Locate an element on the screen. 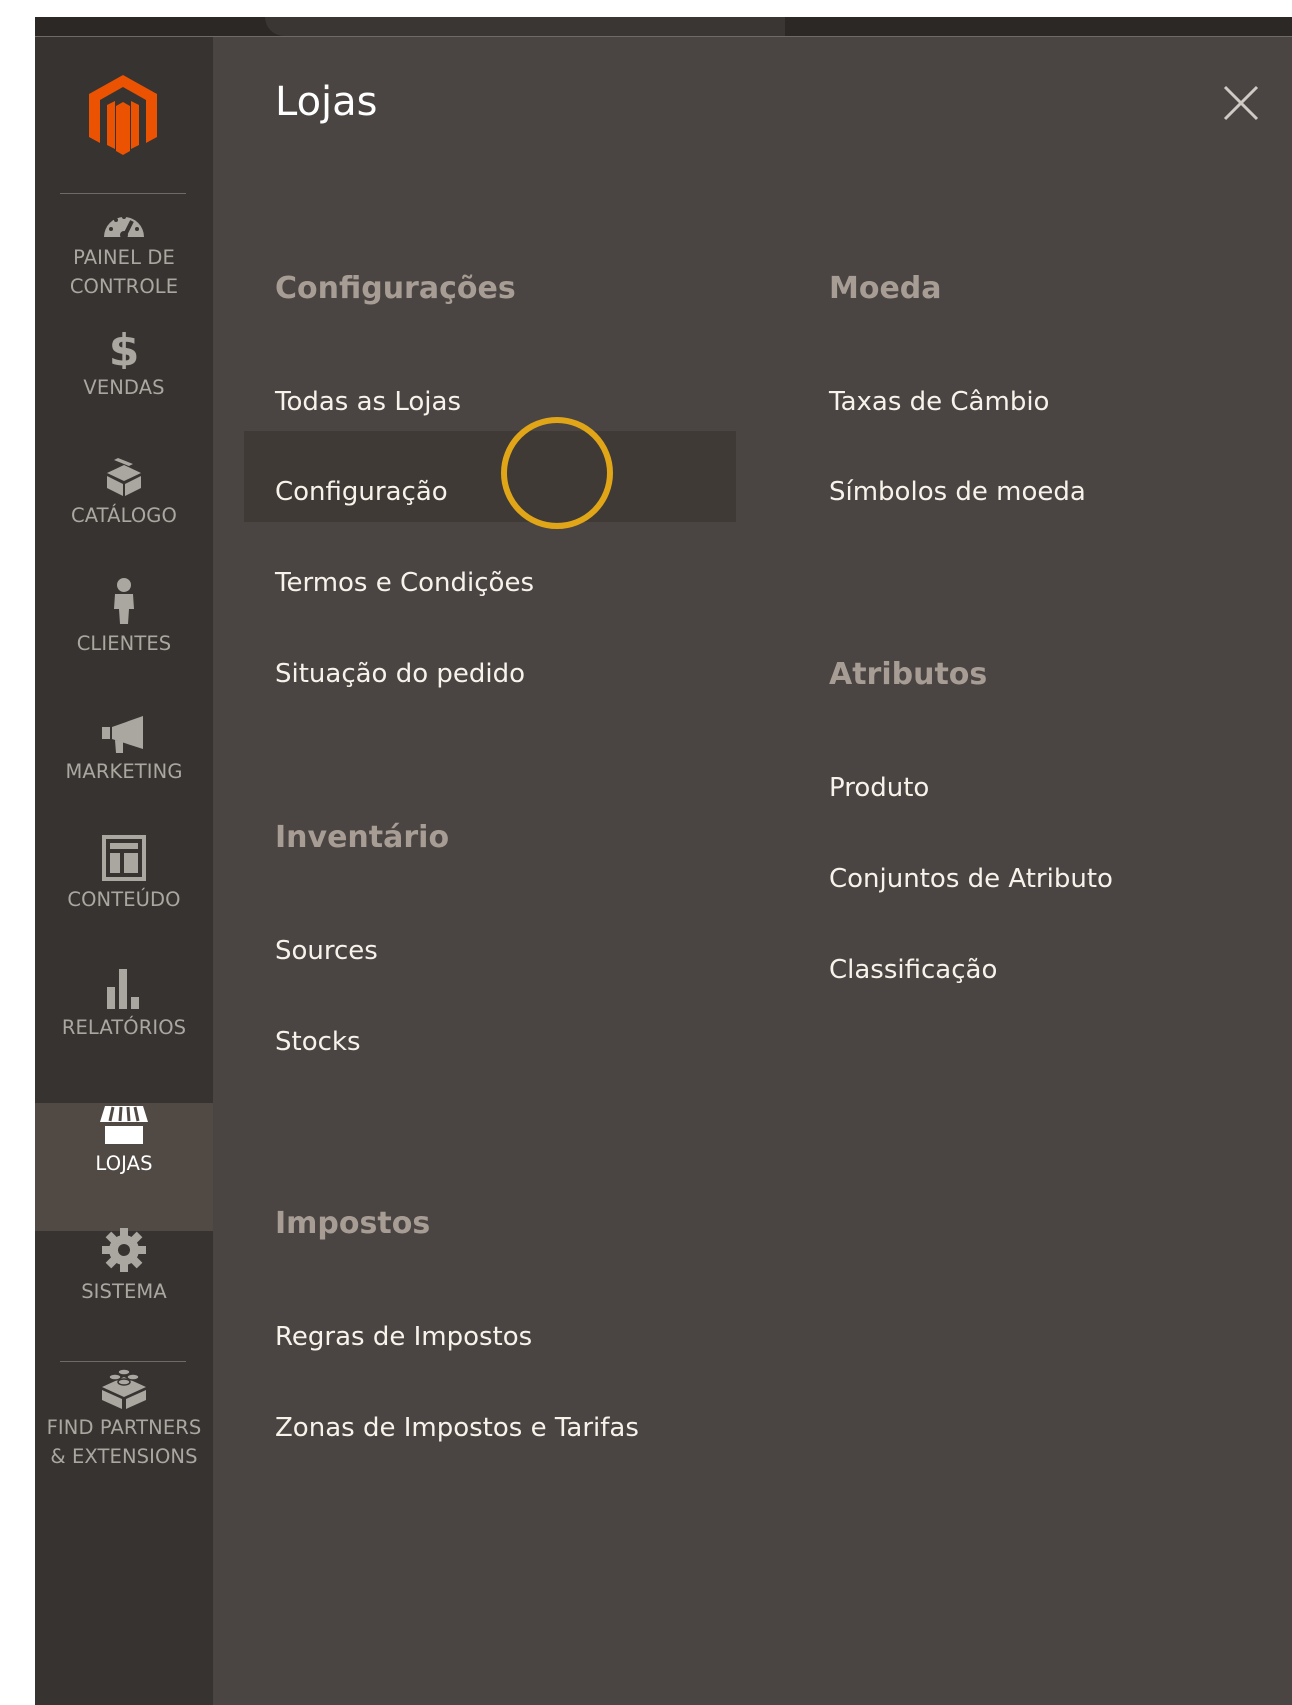 Image resolution: width=1292 pixels, height=1705 pixels. gear-icon is located at coordinates (124, 1252).